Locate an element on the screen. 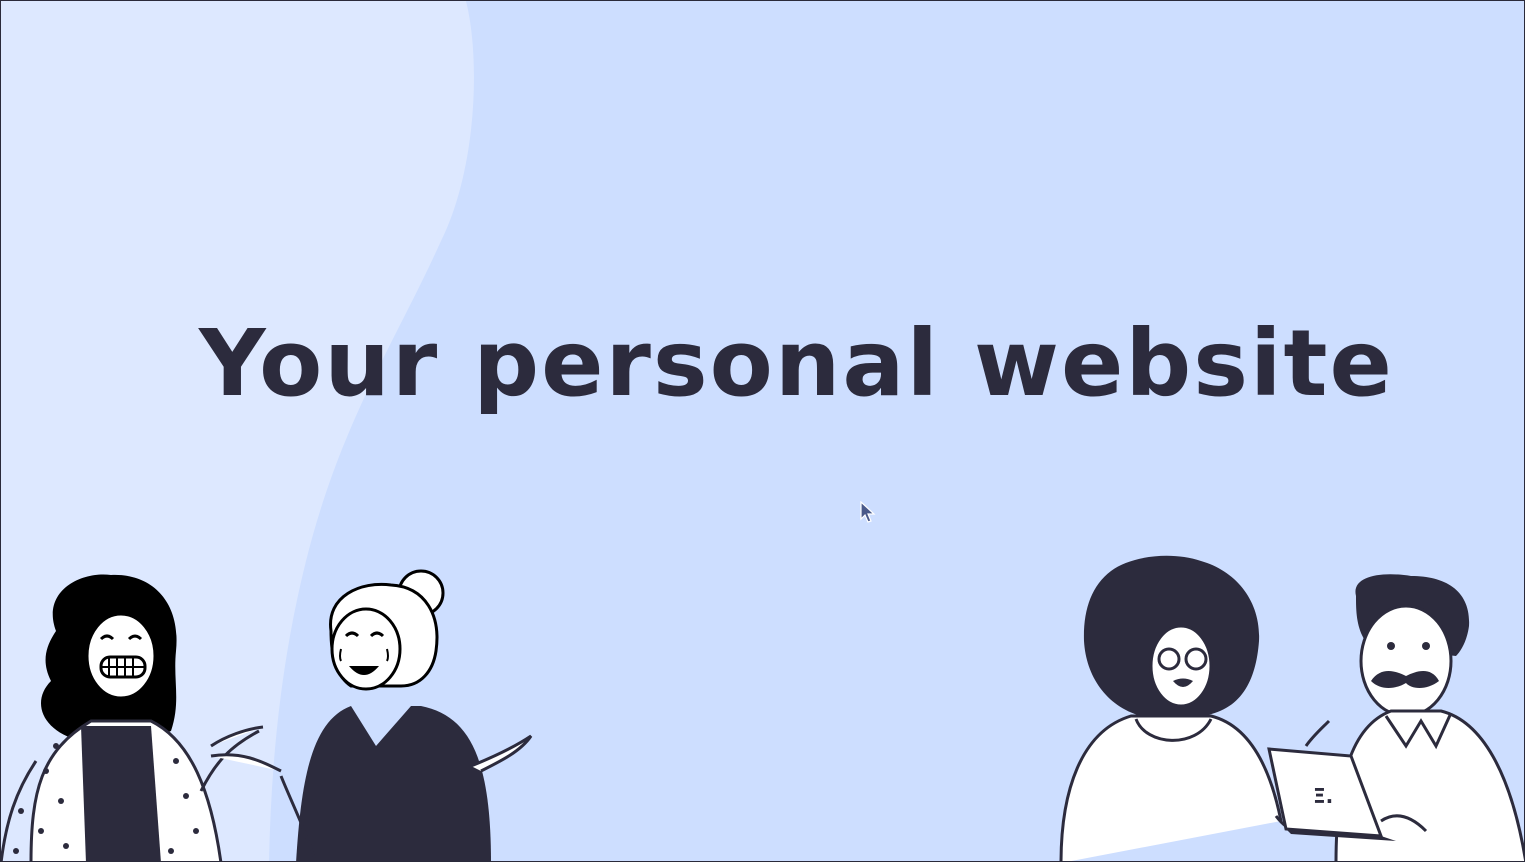 The height and width of the screenshot is (862, 1525). mouse-pointer-icon is located at coordinates (868, 512).